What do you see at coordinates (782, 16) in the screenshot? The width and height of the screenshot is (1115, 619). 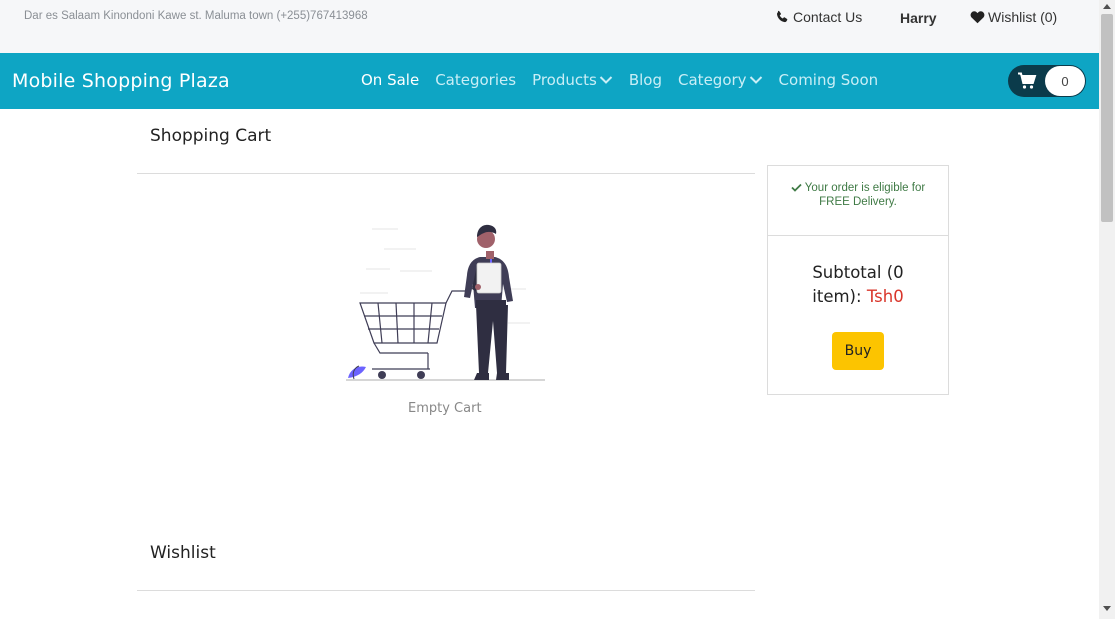 I see `phone-icon` at bounding box center [782, 16].